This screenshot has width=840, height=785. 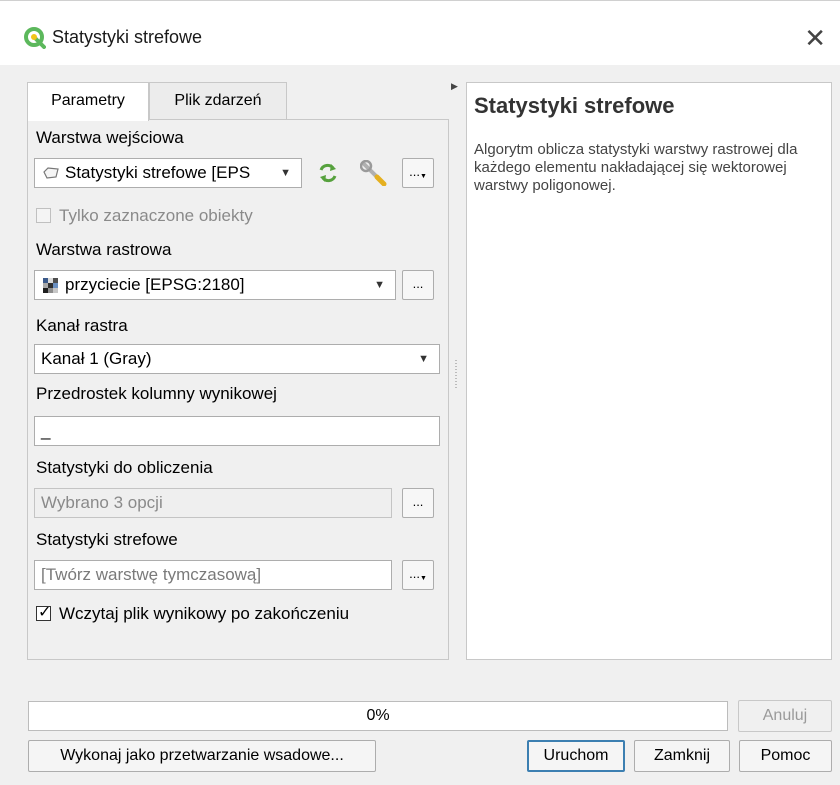 I want to click on band-value: Kanał 1 (Gray), so click(x=96, y=358).